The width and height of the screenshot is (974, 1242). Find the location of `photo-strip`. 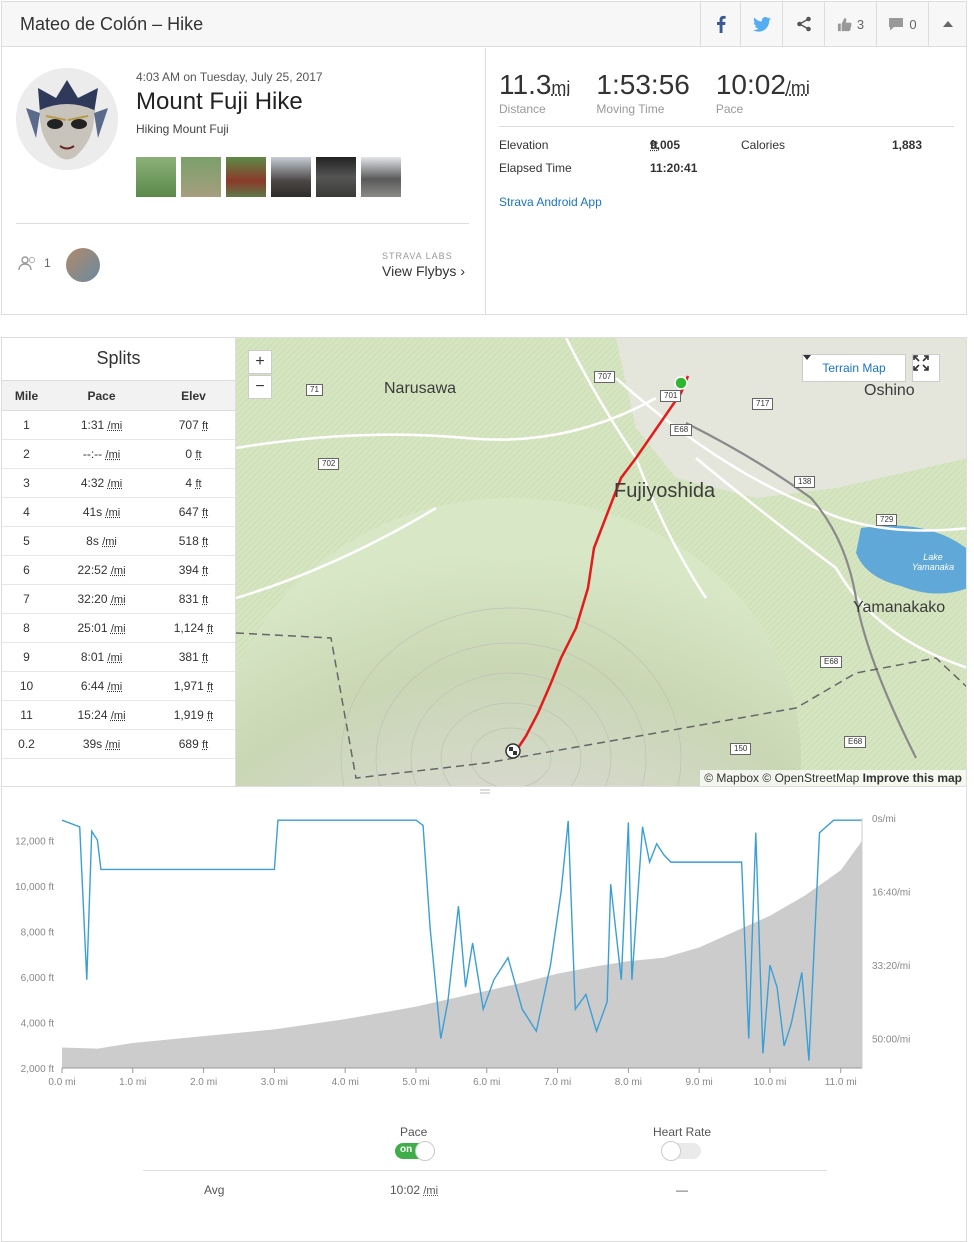

photo-strip is located at coordinates (268, 177).